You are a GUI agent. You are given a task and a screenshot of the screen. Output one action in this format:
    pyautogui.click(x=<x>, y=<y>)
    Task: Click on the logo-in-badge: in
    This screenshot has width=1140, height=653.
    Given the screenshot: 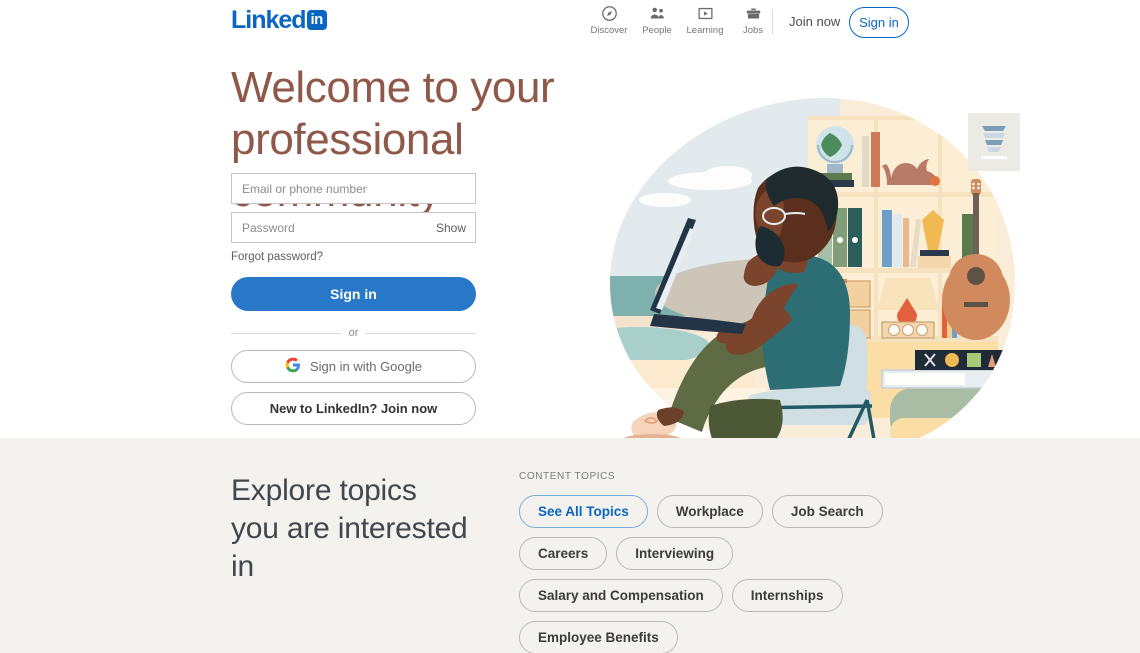 What is the action you would take?
    pyautogui.click(x=316, y=20)
    